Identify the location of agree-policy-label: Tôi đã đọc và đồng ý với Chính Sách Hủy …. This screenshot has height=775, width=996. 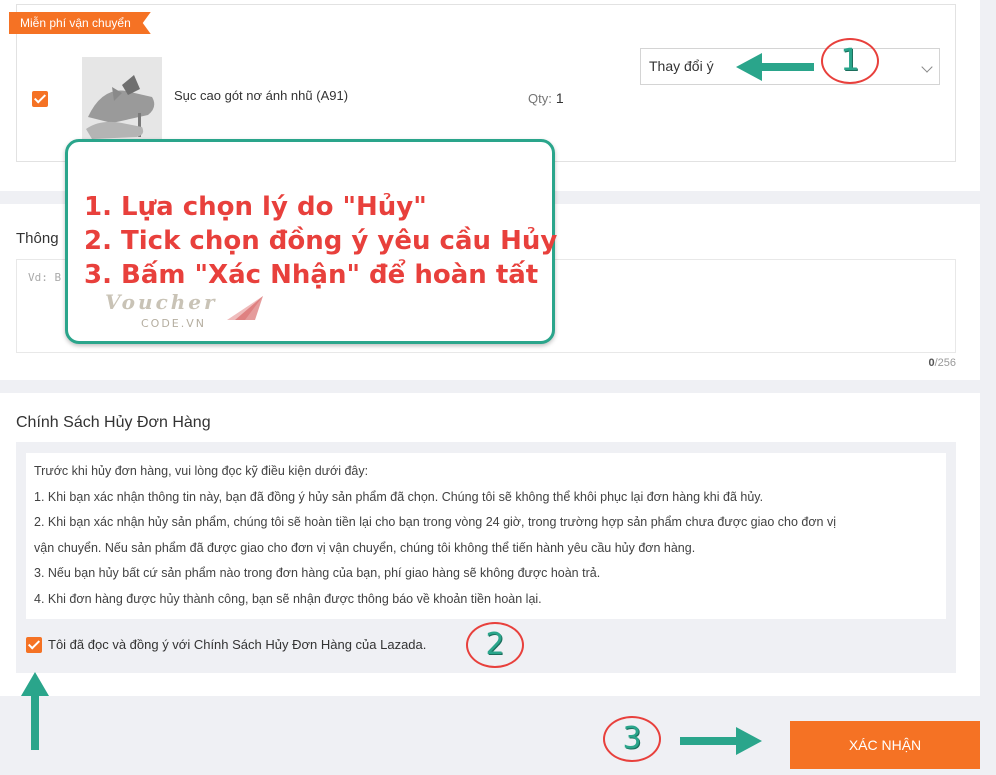
(237, 644).